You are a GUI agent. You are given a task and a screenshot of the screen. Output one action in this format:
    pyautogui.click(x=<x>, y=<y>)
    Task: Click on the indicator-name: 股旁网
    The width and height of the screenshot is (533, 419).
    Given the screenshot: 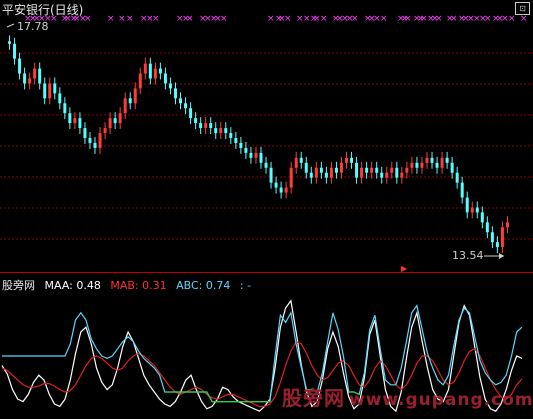 What is the action you would take?
    pyautogui.click(x=18, y=285)
    